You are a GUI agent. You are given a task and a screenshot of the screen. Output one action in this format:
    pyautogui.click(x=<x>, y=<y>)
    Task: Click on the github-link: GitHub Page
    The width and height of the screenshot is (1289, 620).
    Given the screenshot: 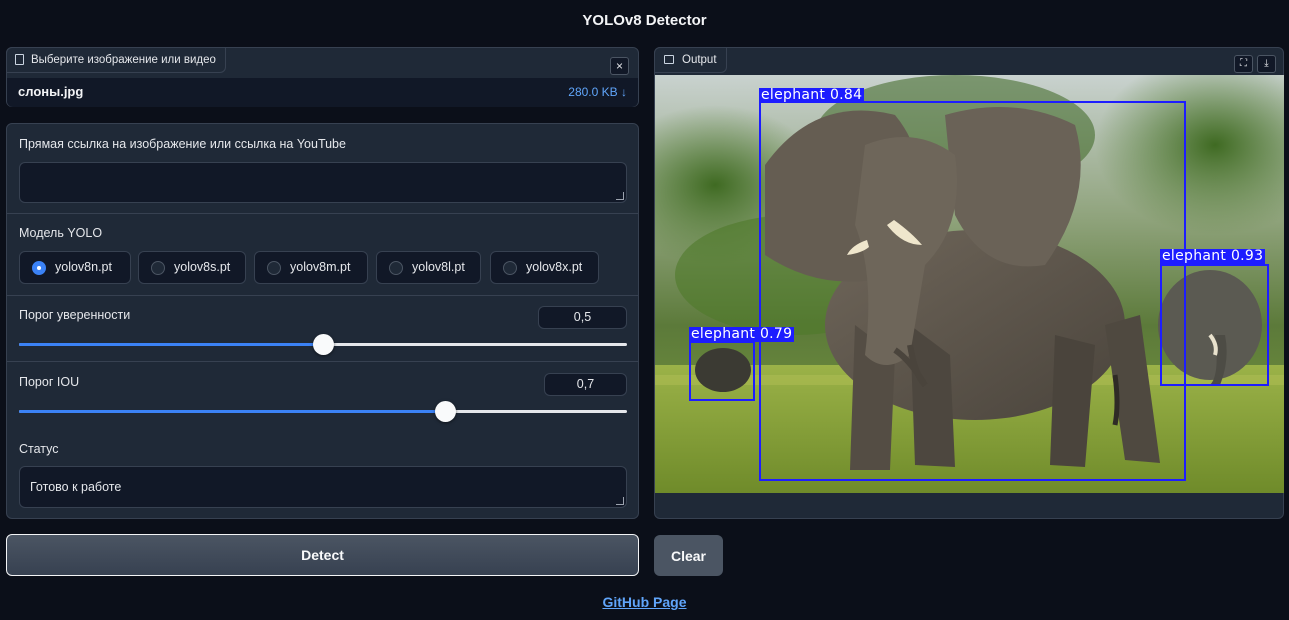 What is the action you would take?
    pyautogui.click(x=644, y=602)
    